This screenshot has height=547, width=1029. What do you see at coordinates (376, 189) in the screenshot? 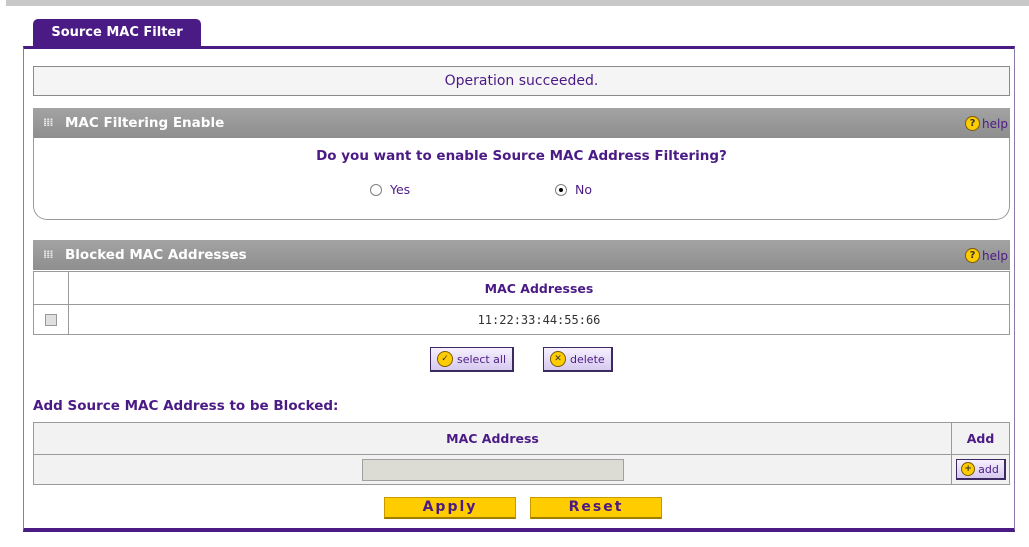
I see `radio-yes` at bounding box center [376, 189].